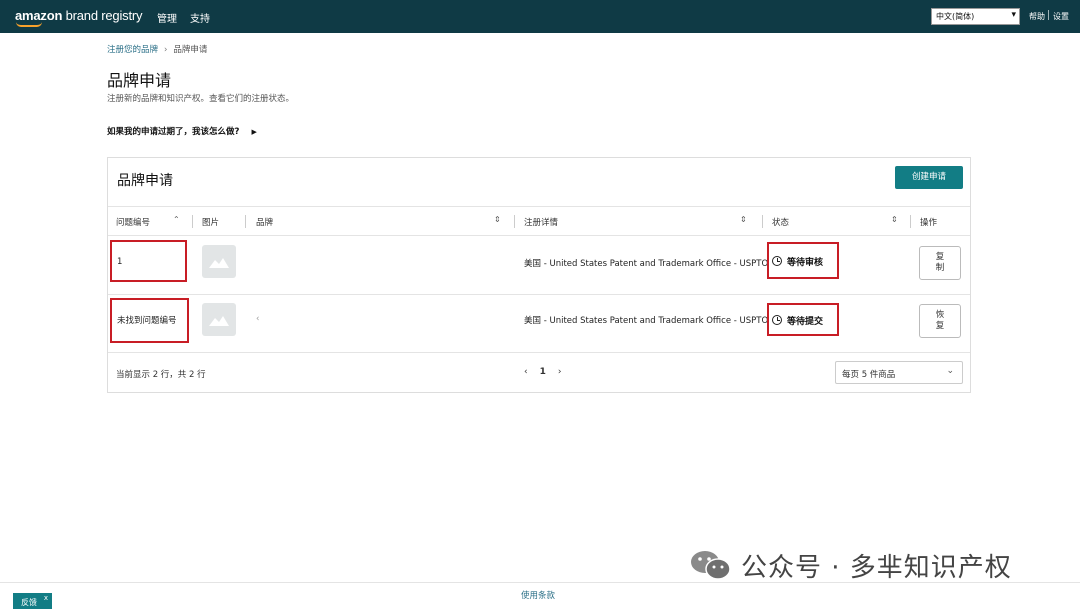  Describe the element at coordinates (940, 326) in the screenshot. I see `restore-button-label-2: 复` at that location.